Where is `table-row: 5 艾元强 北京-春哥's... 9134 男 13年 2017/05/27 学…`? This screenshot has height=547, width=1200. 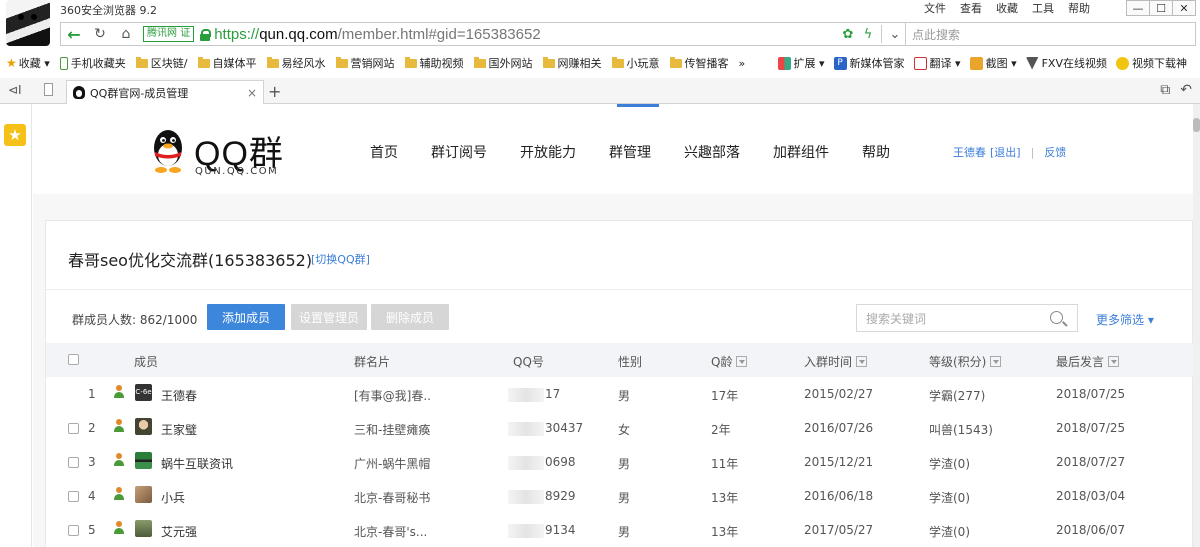 table-row: 5 艾元强 北京-春哥's... 9134 男 13年 2017/05/27 学… is located at coordinates (619, 530).